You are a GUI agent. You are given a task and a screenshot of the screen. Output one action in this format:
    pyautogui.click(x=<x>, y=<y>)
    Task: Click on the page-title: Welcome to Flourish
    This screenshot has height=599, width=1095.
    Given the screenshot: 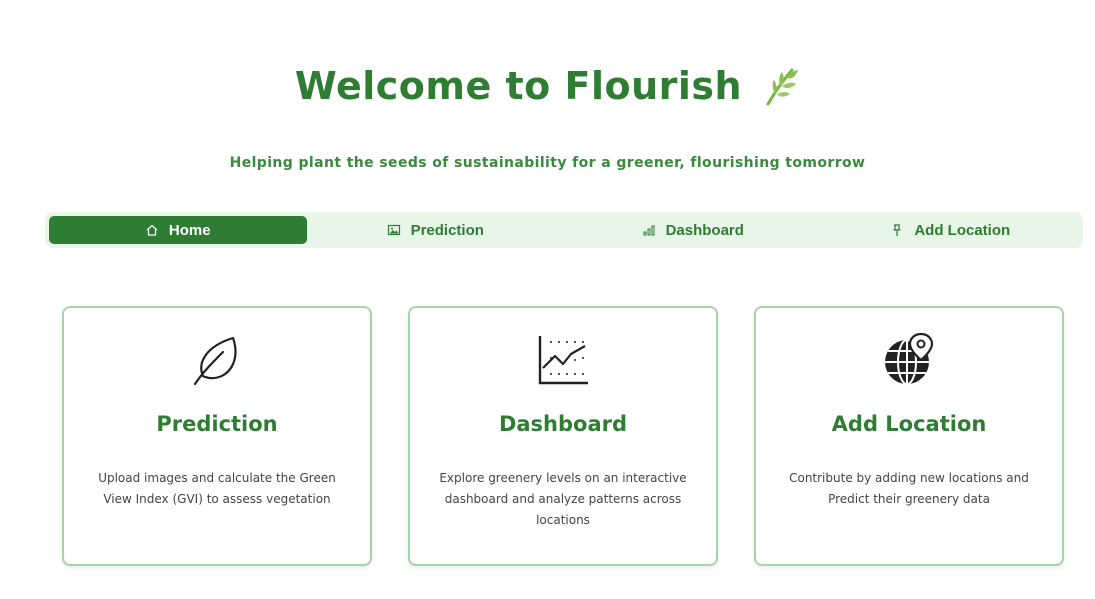 What is the action you would take?
    pyautogui.click(x=547, y=86)
    